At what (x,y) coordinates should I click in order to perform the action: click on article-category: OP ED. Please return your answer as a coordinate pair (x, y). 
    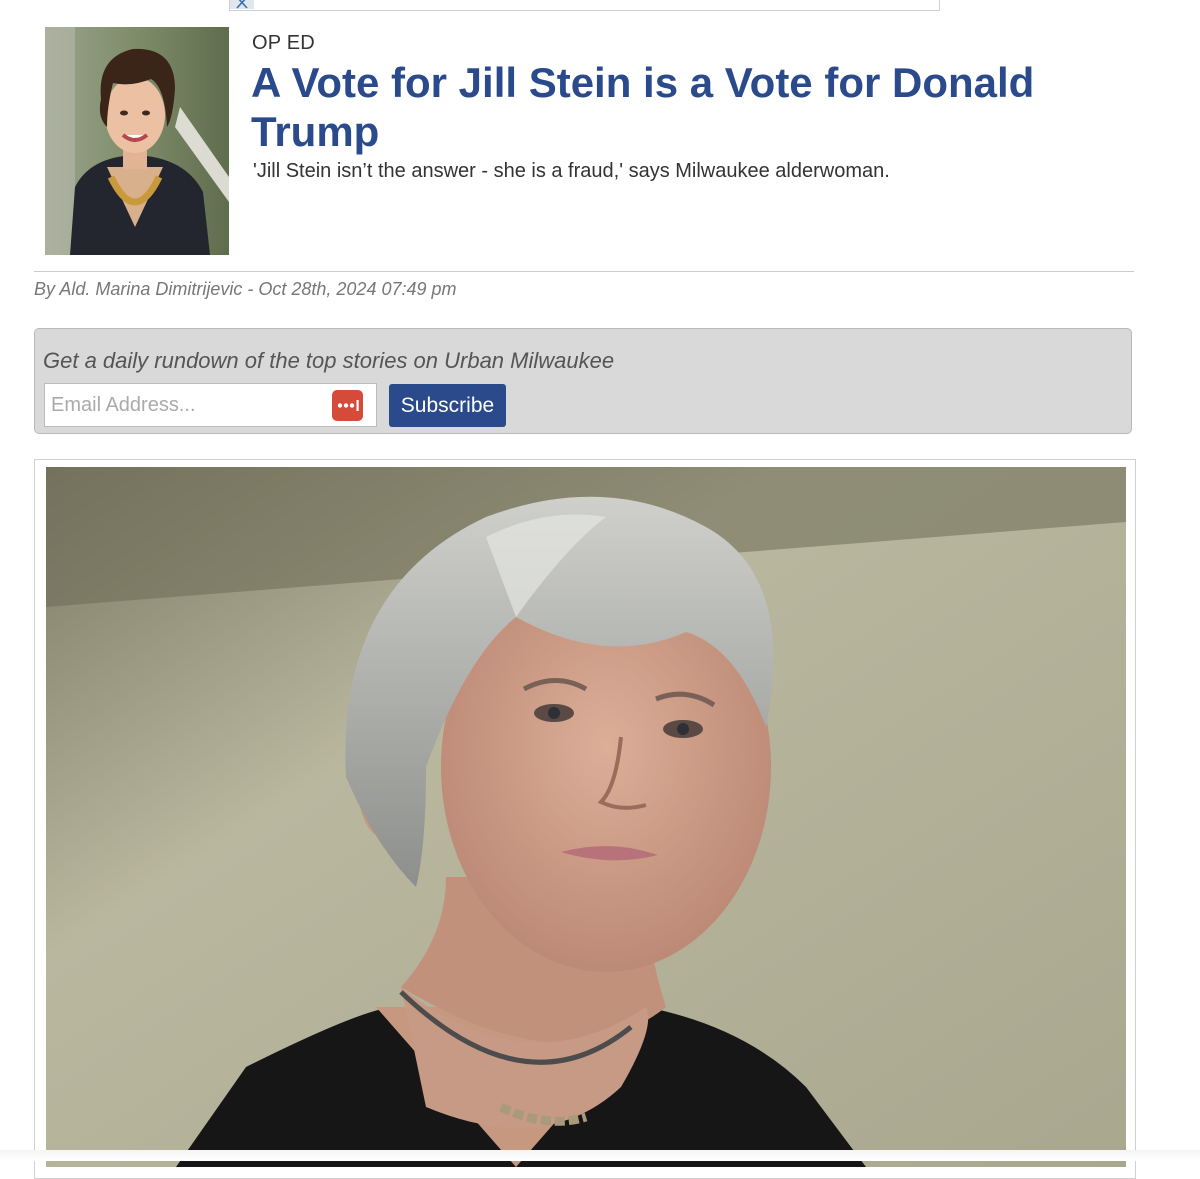
    Looking at the image, I should click on (283, 43).